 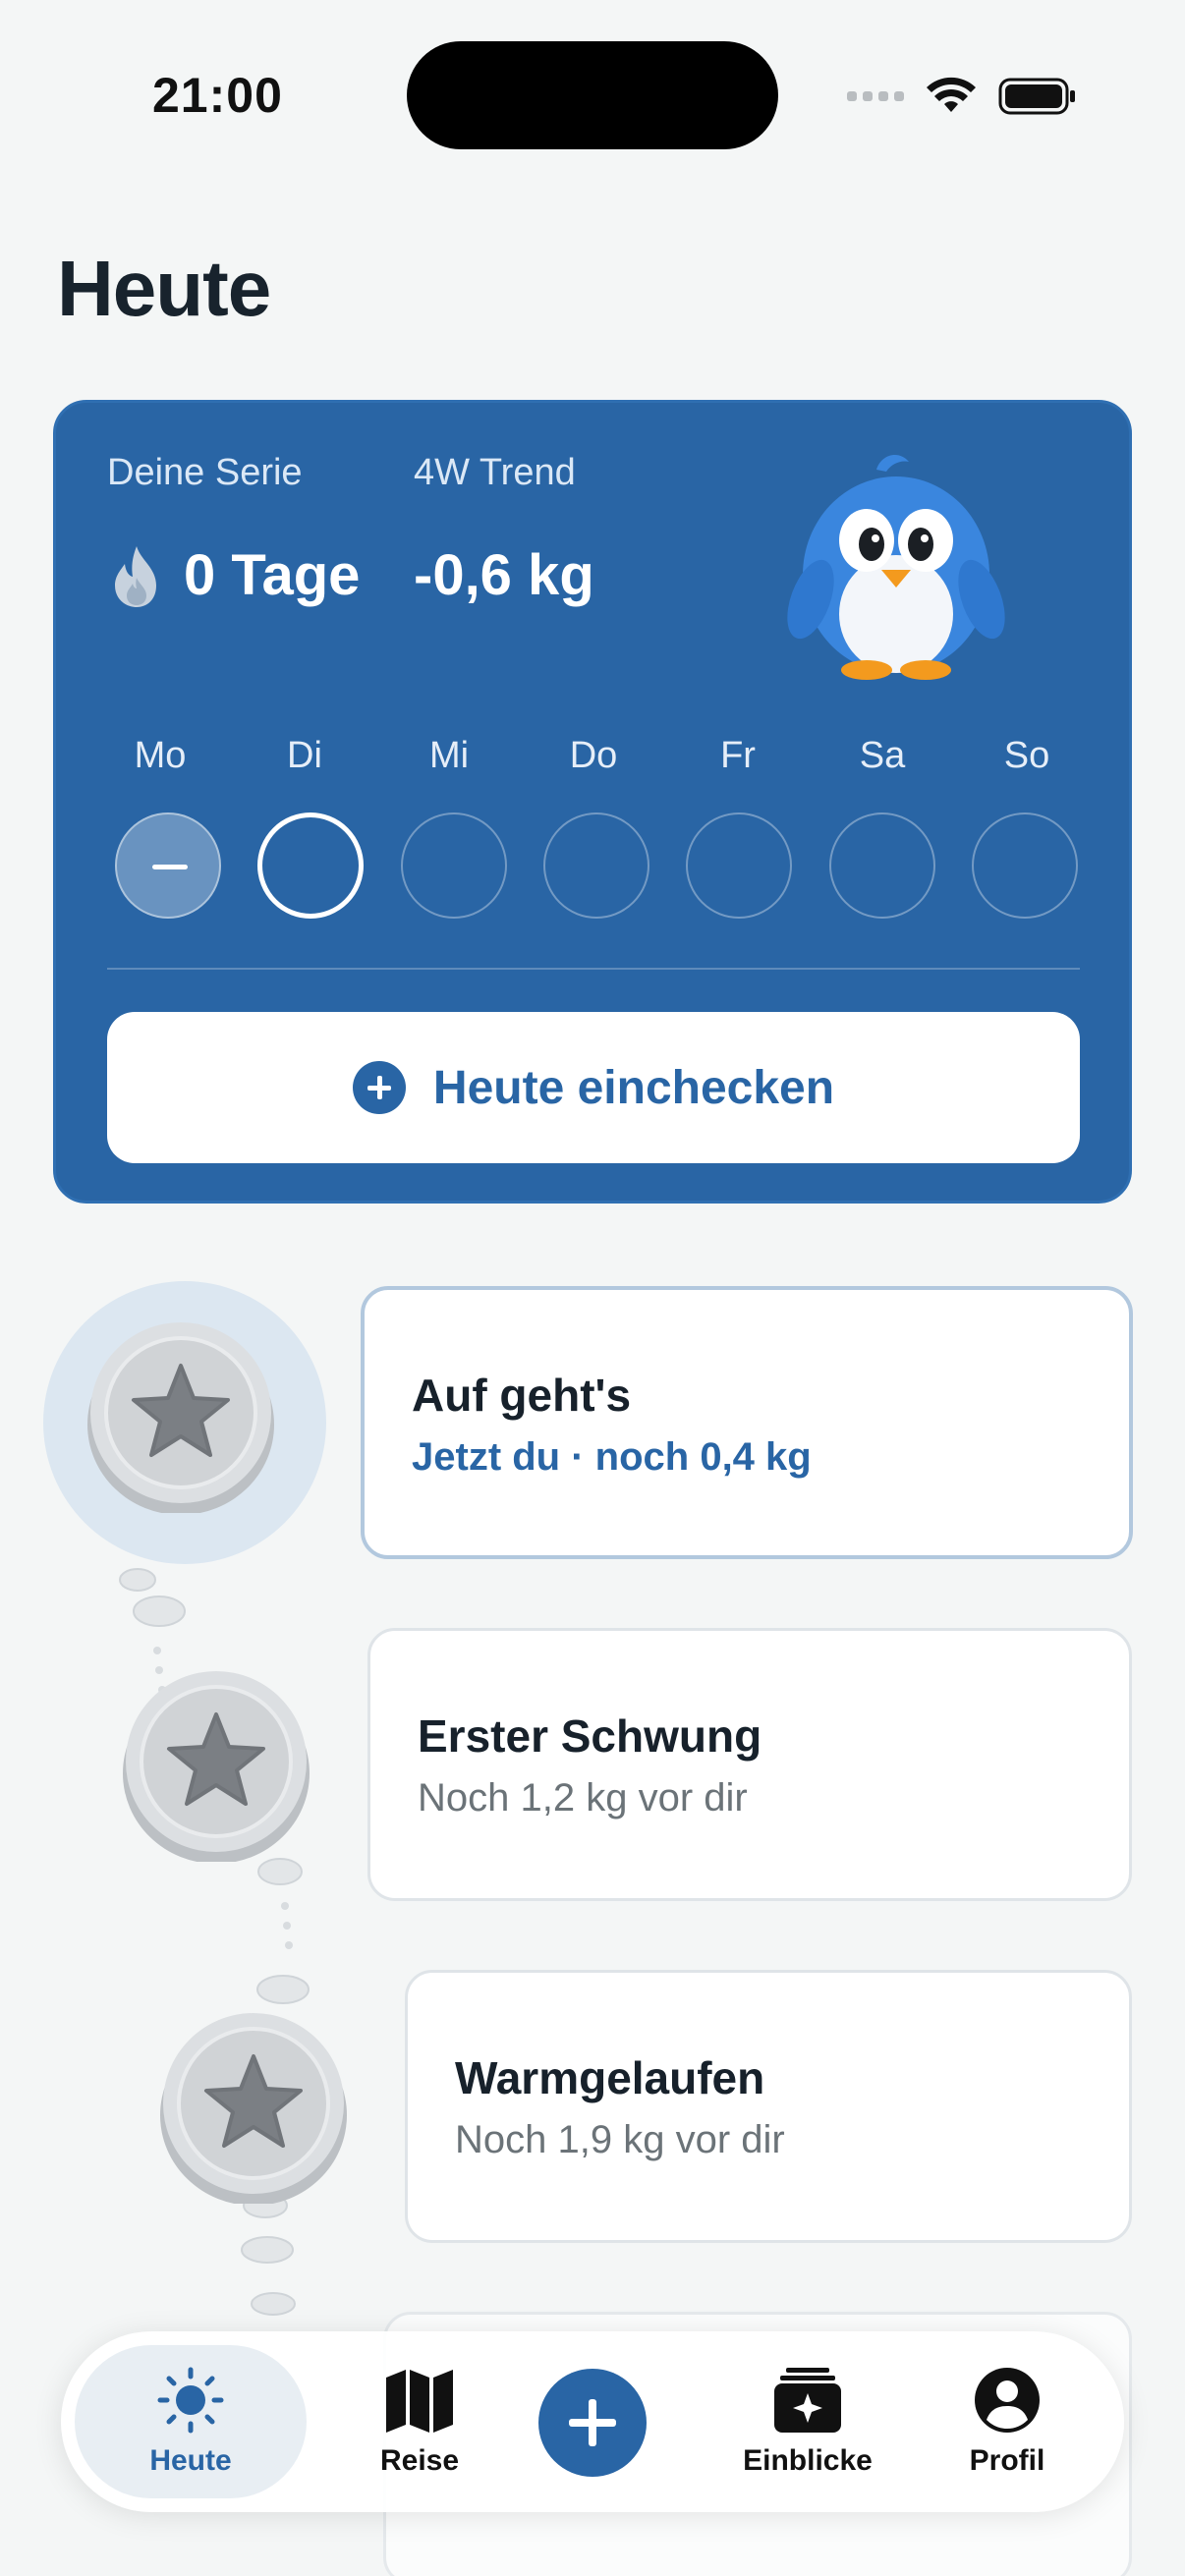 What do you see at coordinates (738, 755) in the screenshot?
I see `weekday-label: Fr` at bounding box center [738, 755].